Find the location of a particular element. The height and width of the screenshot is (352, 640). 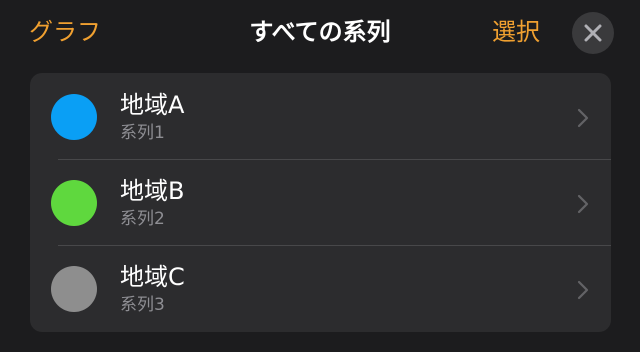

series-subtitle: 系列3 is located at coordinates (142, 305).